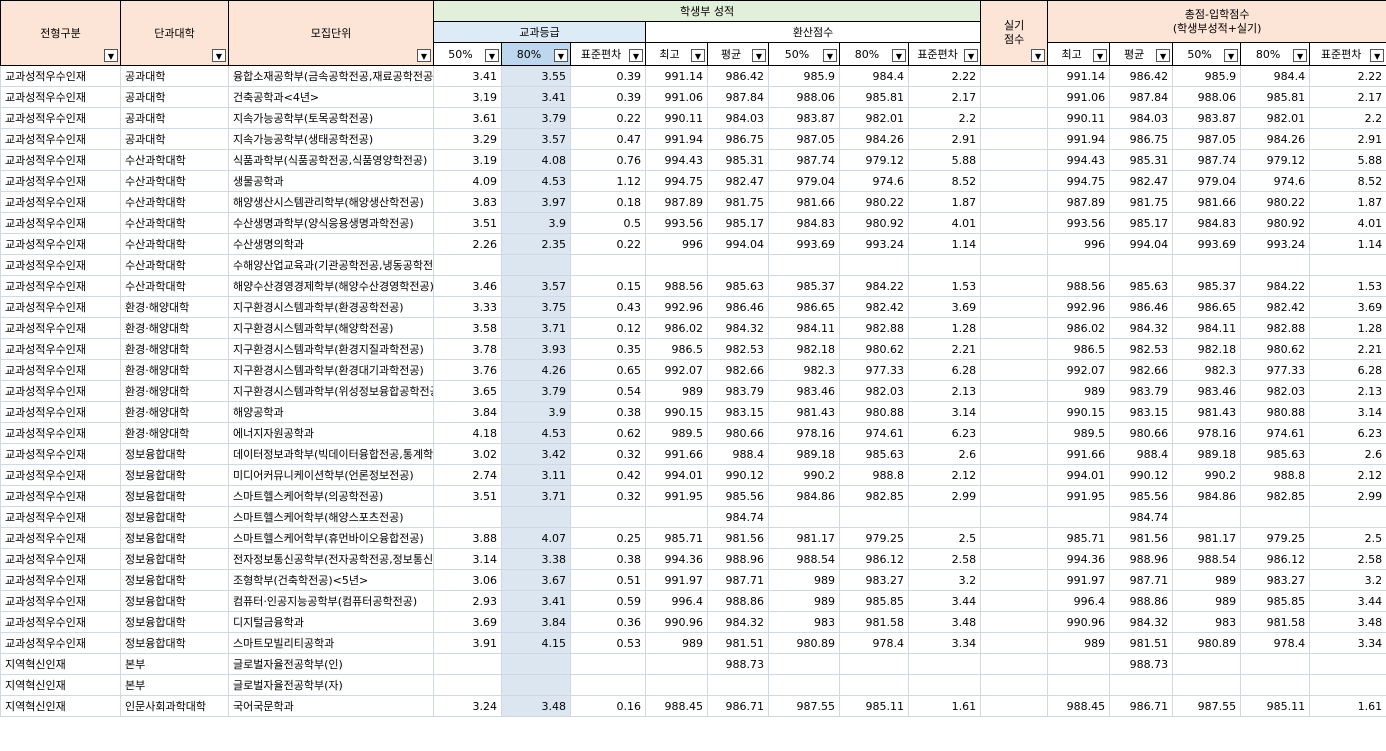 This screenshot has width=1386, height=751. I want to click on table-cell: 디지털금융학과, so click(331, 622).